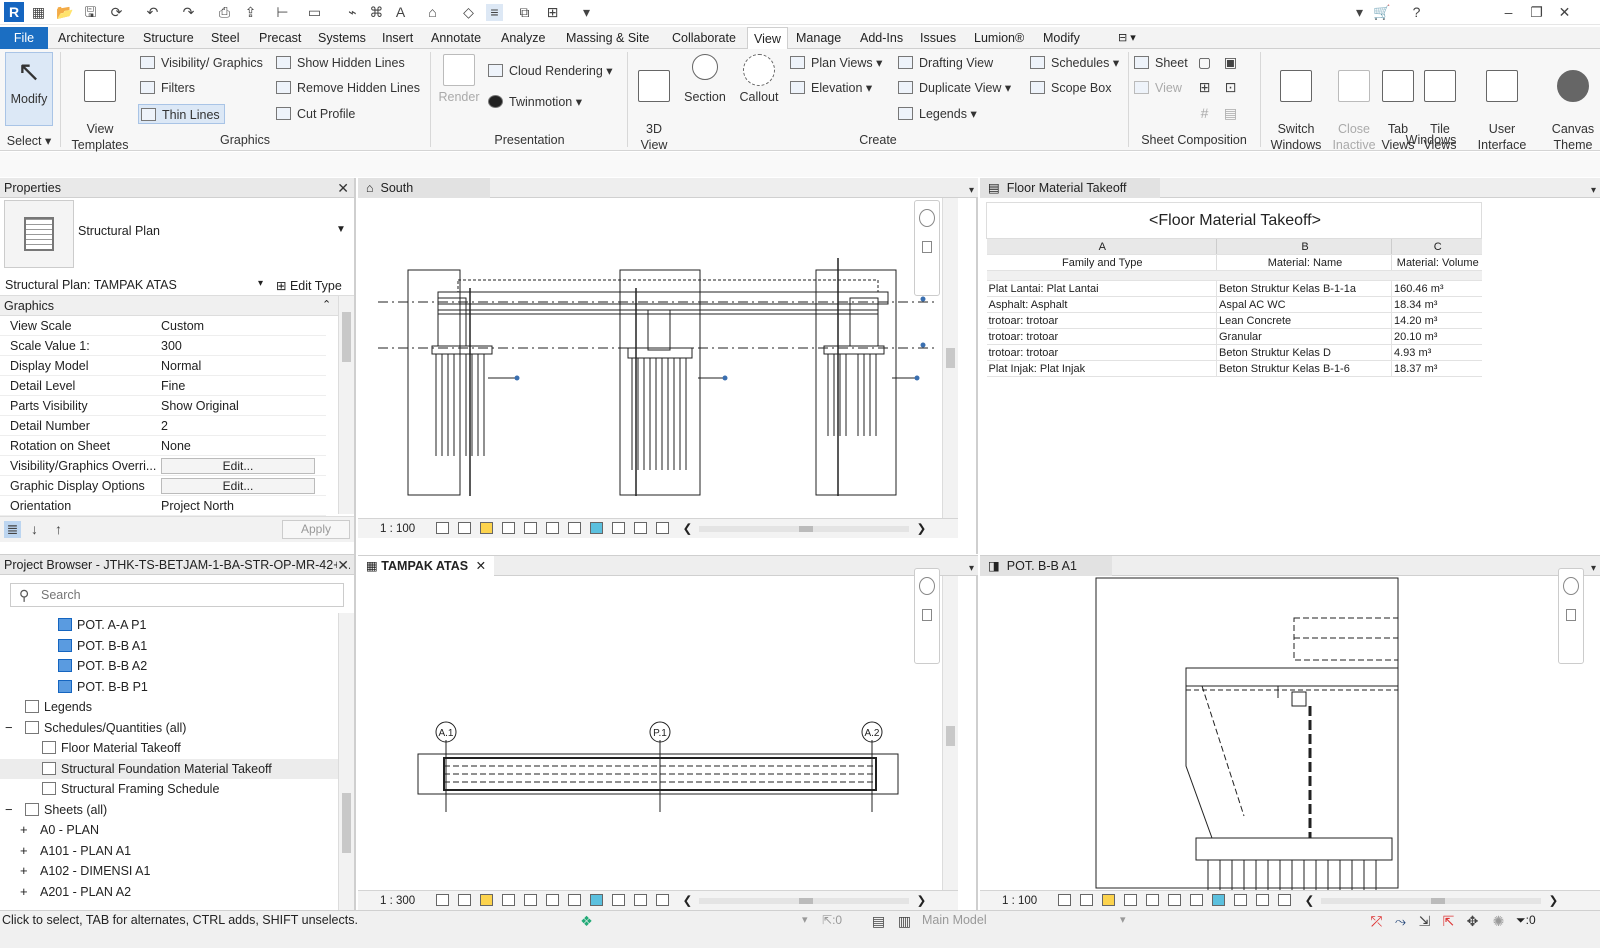 The image size is (1600, 948). I want to click on minimize-icon: –, so click(1508, 12).